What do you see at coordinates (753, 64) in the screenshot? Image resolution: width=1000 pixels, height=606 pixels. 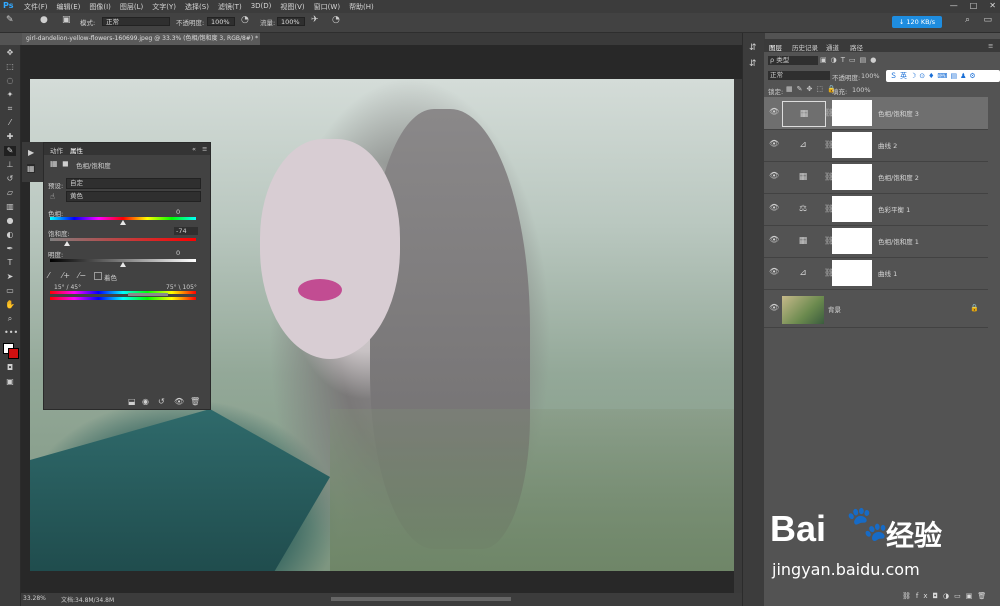 I see `adjustments-panel-icon: ⇵` at bounding box center [753, 64].